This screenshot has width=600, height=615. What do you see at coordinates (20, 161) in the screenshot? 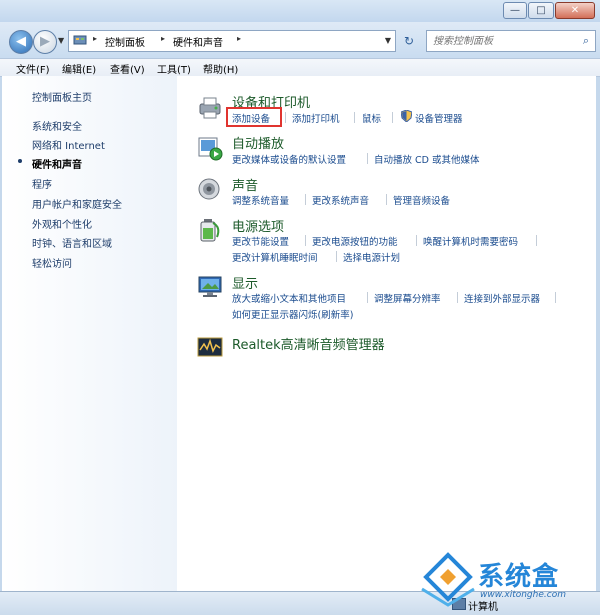
I see `active-bullet-icon` at bounding box center [20, 161].